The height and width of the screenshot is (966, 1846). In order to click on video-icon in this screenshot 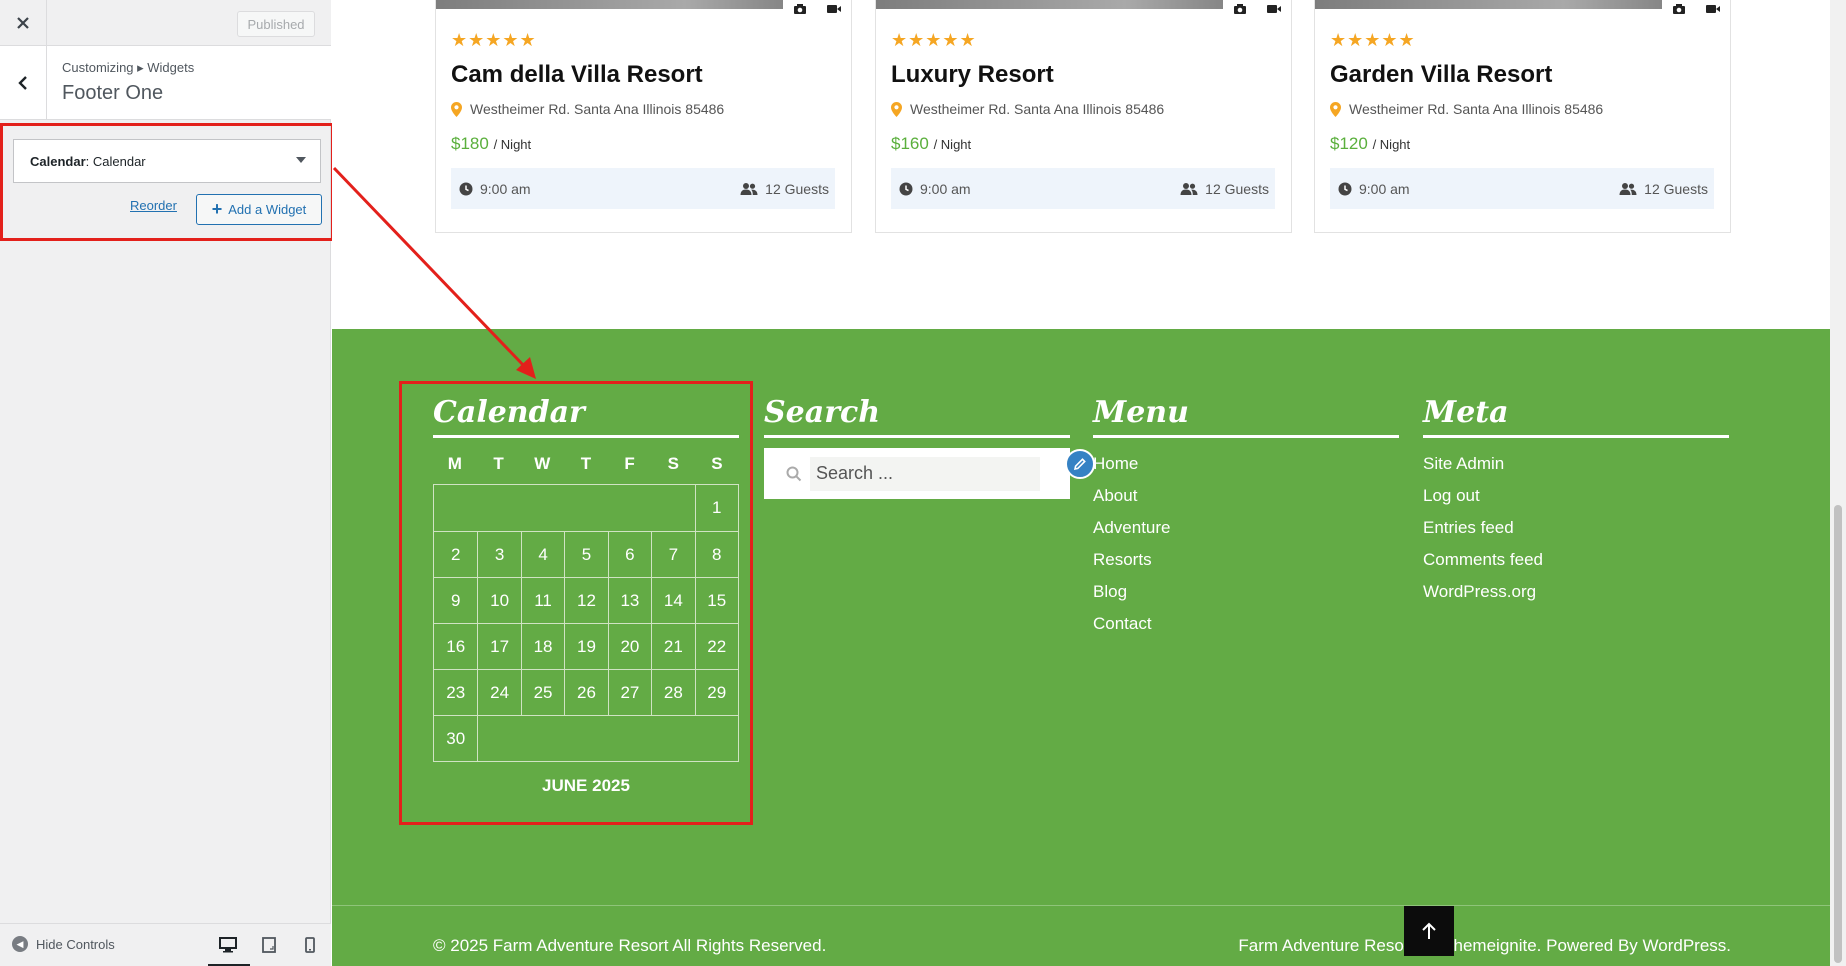, I will do `click(834, 9)`.